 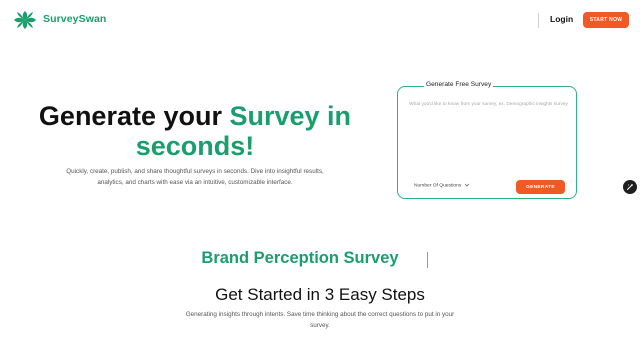 What do you see at coordinates (459, 84) in the screenshot?
I see `generator-legend: Generate Free Survey` at bounding box center [459, 84].